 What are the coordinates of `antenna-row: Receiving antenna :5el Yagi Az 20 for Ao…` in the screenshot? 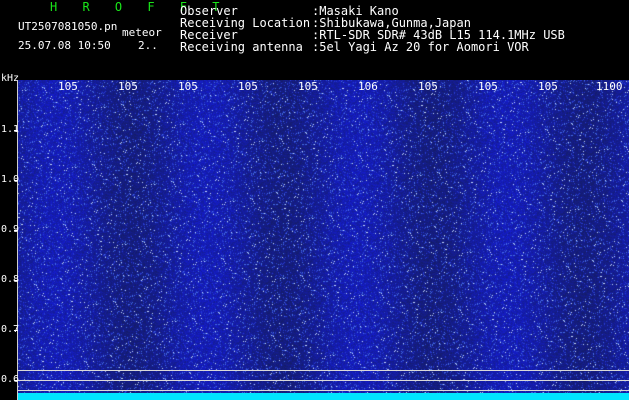 It's located at (354, 47).